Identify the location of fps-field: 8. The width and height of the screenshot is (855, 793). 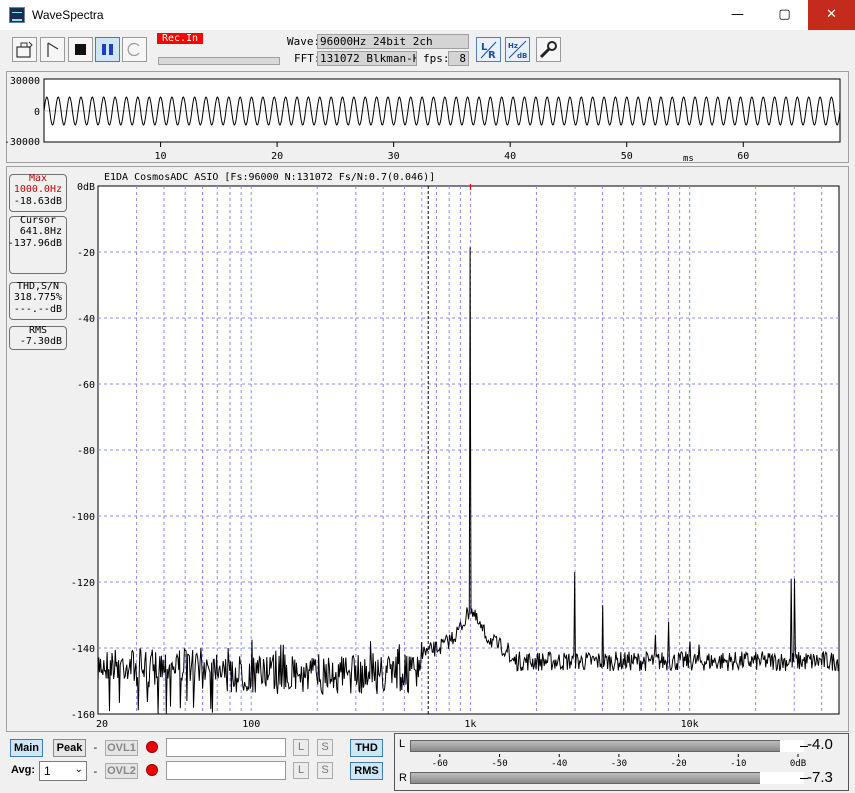
(458, 58).